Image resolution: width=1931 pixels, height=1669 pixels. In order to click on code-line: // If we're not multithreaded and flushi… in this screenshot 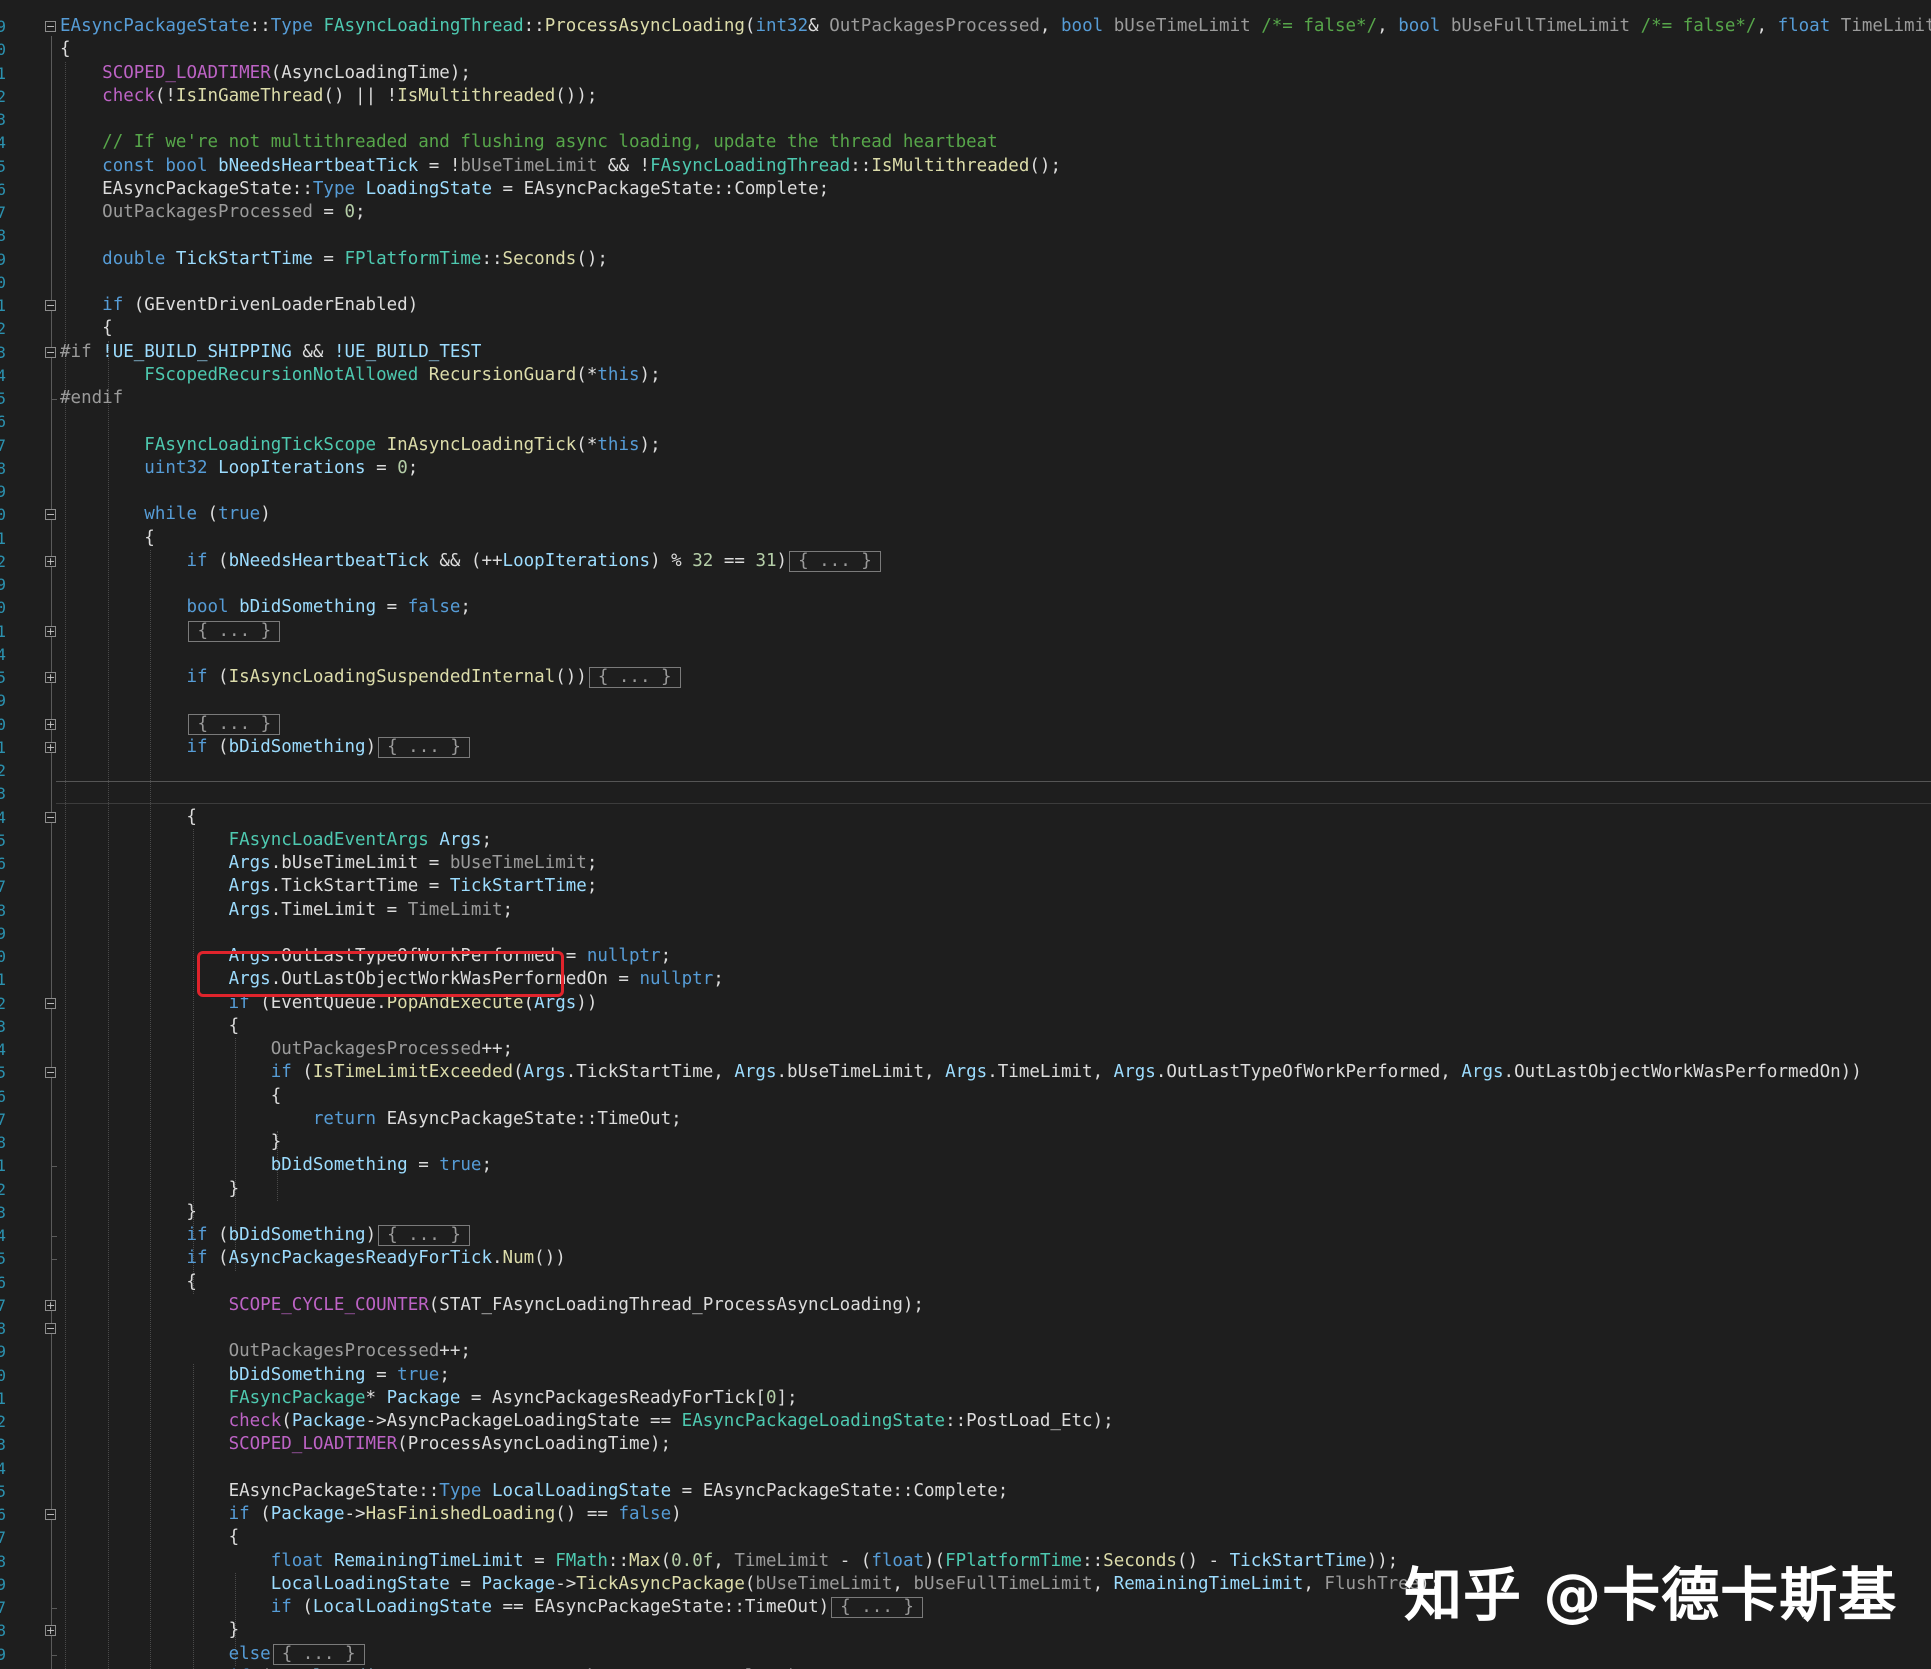, I will do `click(529, 142)`.